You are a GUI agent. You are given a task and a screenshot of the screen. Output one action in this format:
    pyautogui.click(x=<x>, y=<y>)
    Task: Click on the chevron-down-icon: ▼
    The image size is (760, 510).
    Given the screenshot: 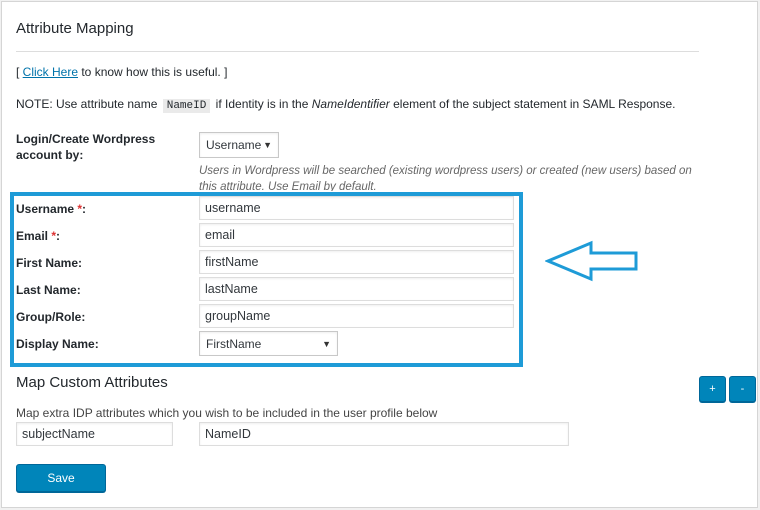 What is the action you would take?
    pyautogui.click(x=267, y=145)
    